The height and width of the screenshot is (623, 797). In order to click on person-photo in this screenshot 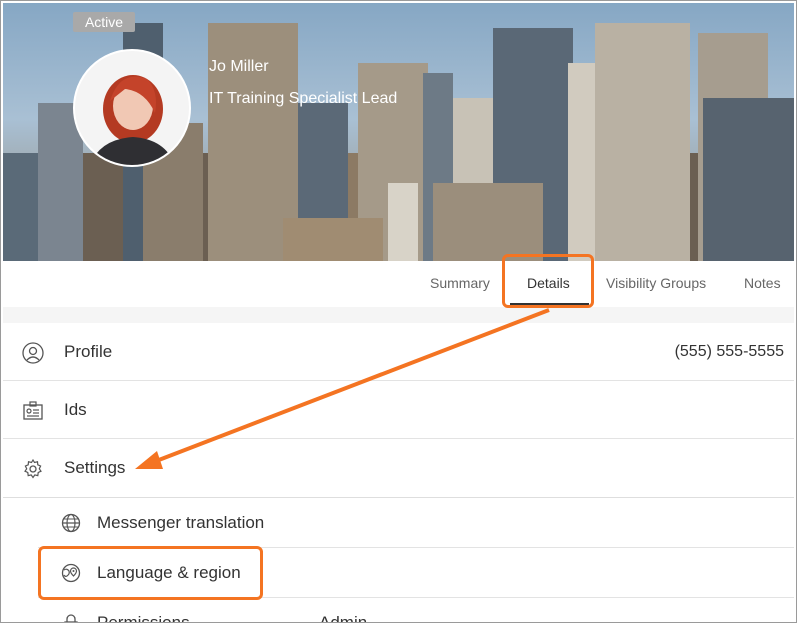, I will do `click(132, 108)`.